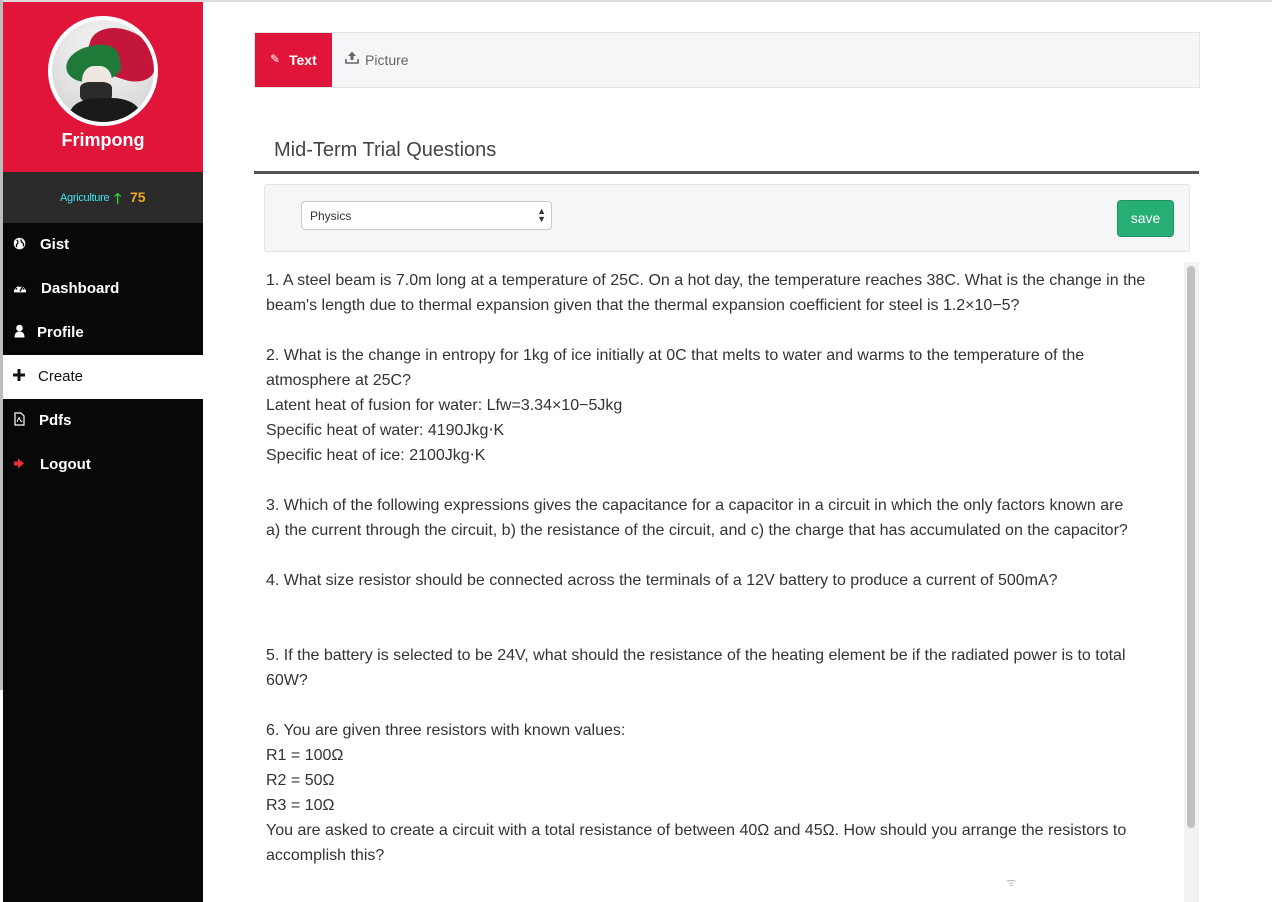  What do you see at coordinates (376, 455) in the screenshot?
I see `question-line: Specific heat of ice: 2100Jkg⋅K` at bounding box center [376, 455].